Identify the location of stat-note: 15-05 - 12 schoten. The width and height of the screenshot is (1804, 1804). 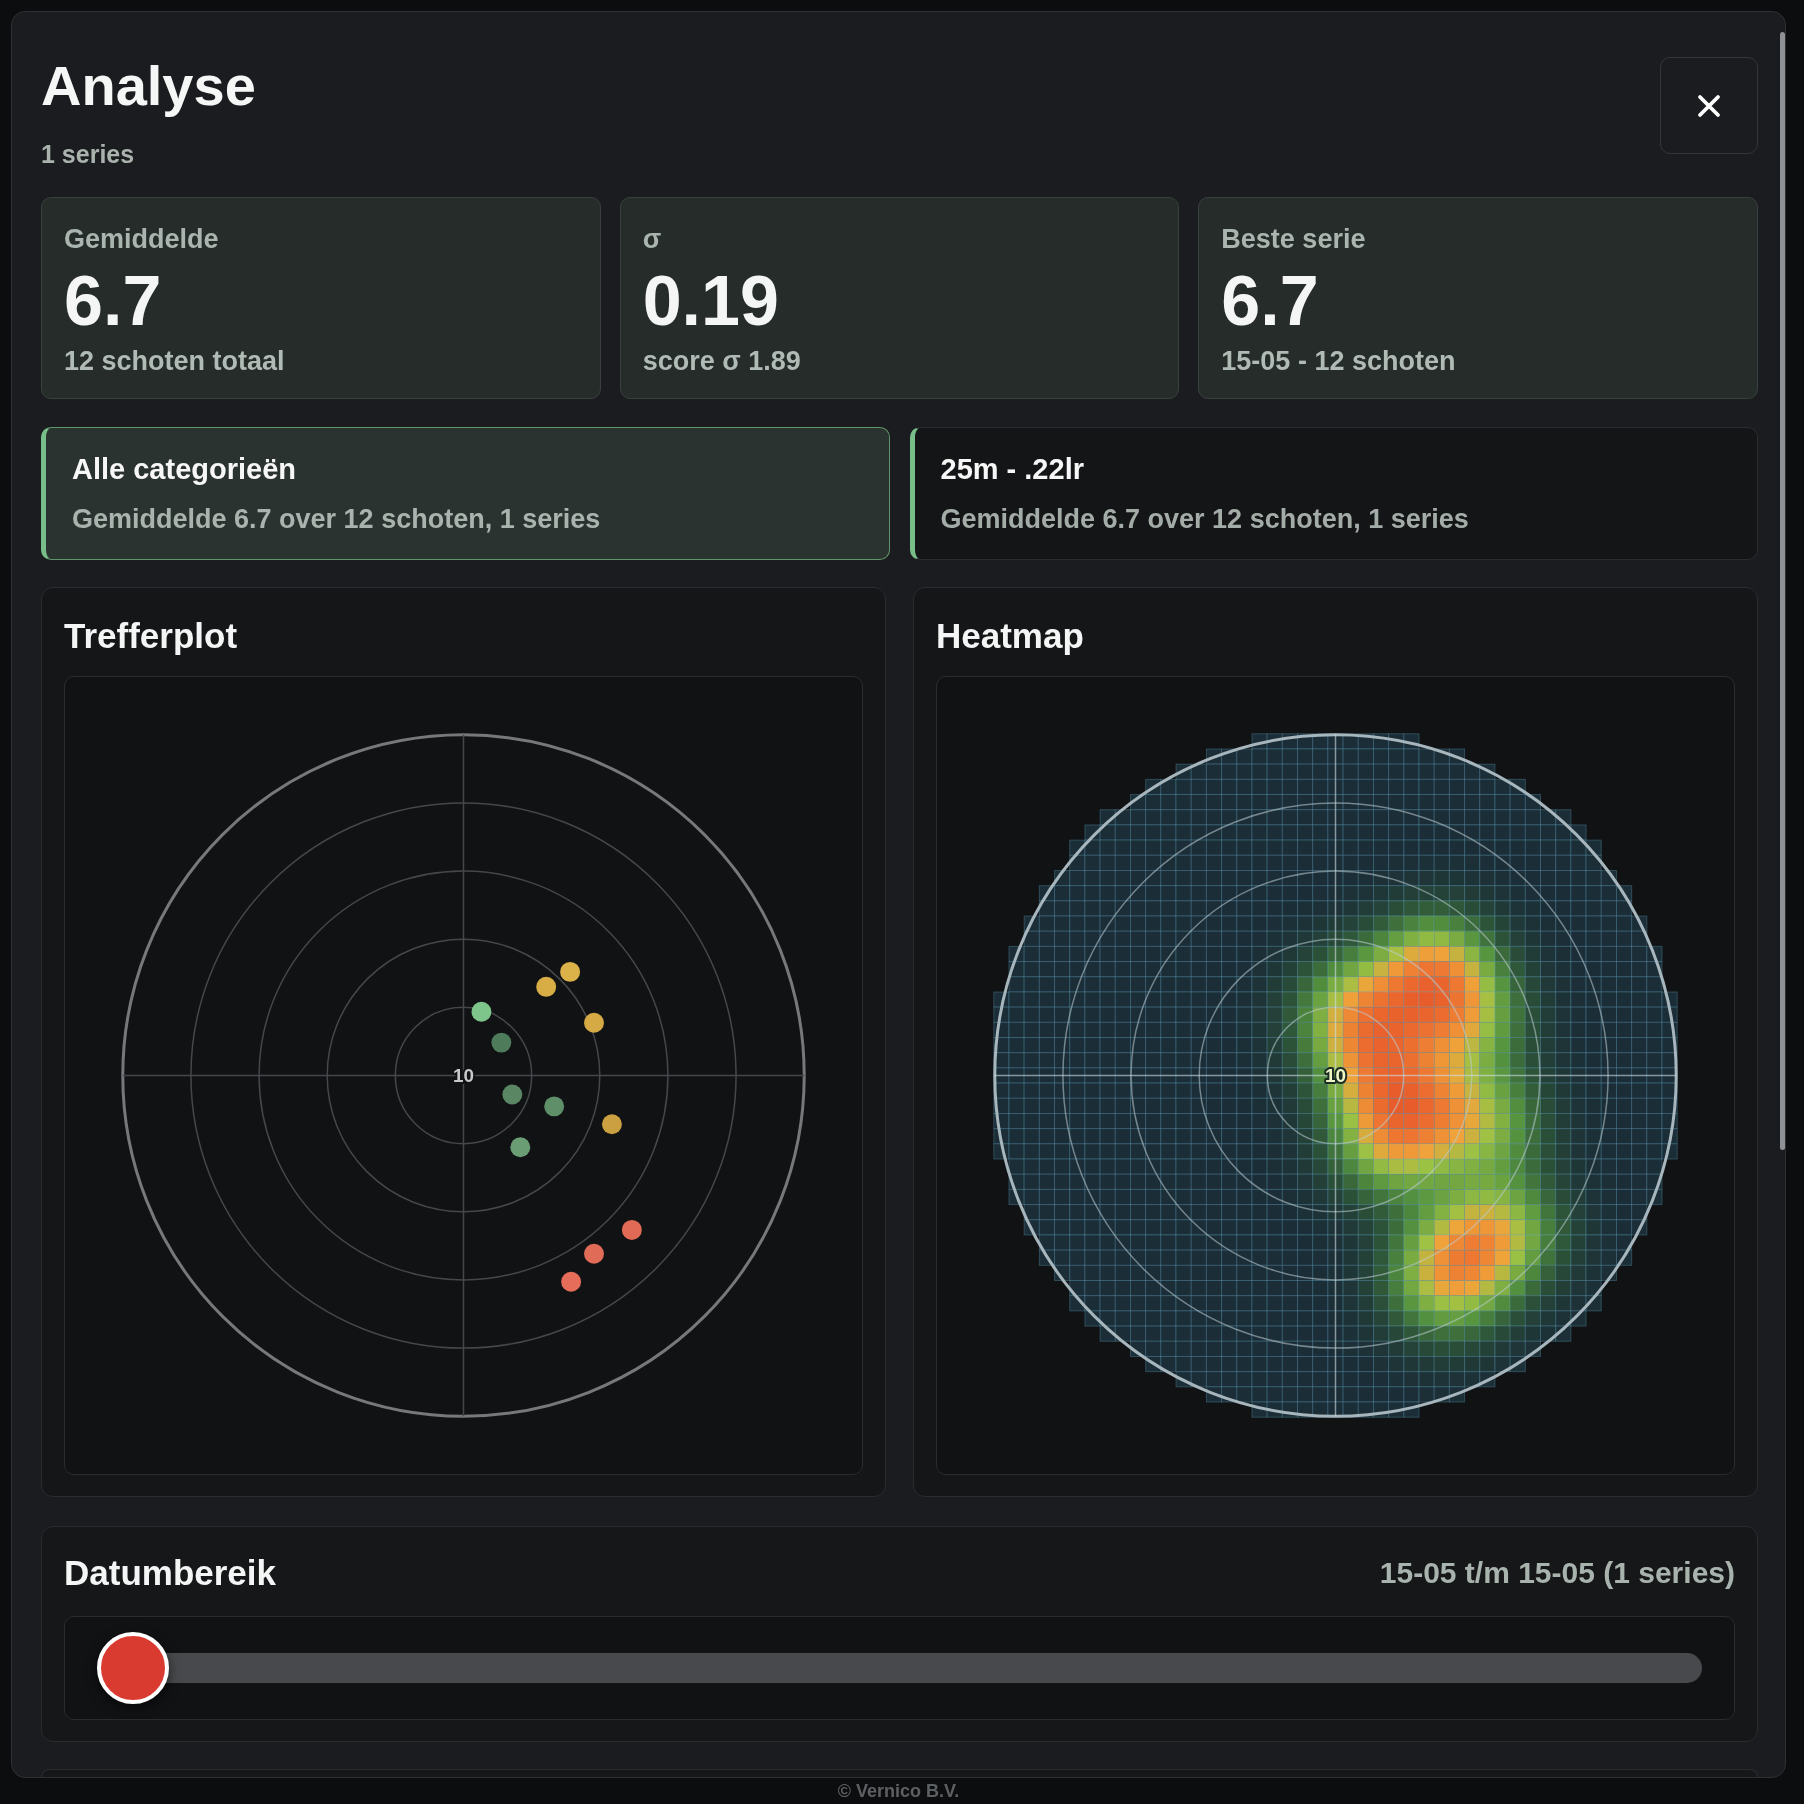
(1338, 361).